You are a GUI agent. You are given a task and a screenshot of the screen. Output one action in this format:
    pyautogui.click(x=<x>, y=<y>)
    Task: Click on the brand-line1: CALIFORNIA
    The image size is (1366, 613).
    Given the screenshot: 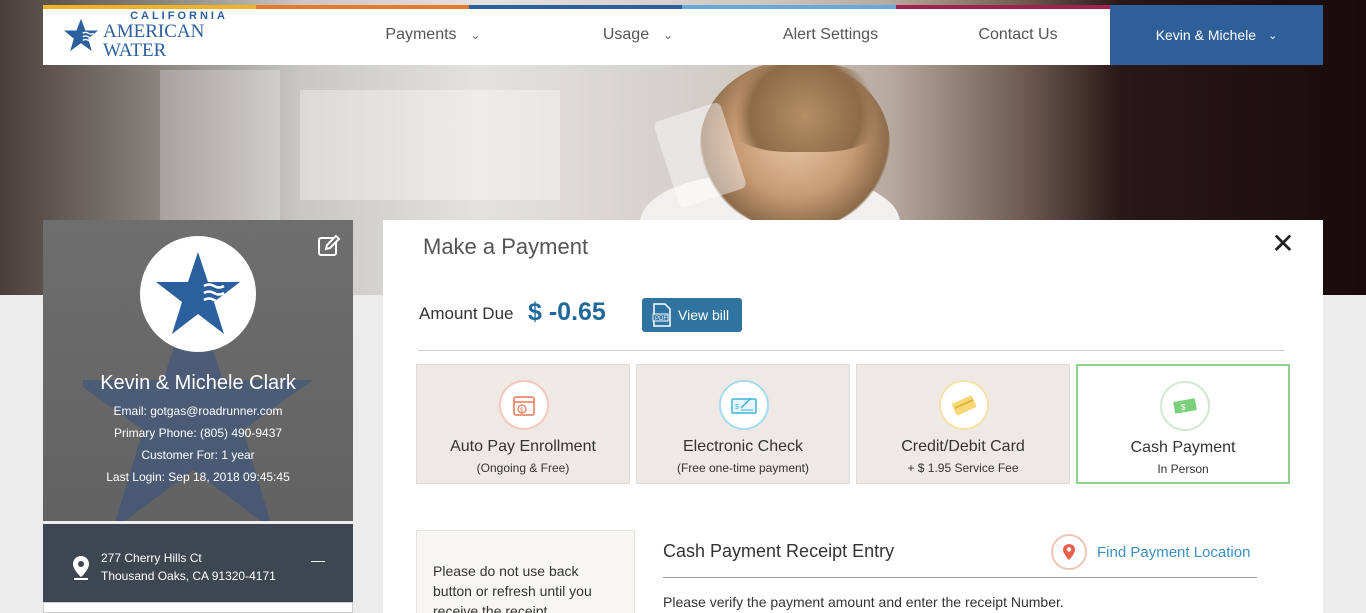 What is the action you would take?
    pyautogui.click(x=179, y=15)
    